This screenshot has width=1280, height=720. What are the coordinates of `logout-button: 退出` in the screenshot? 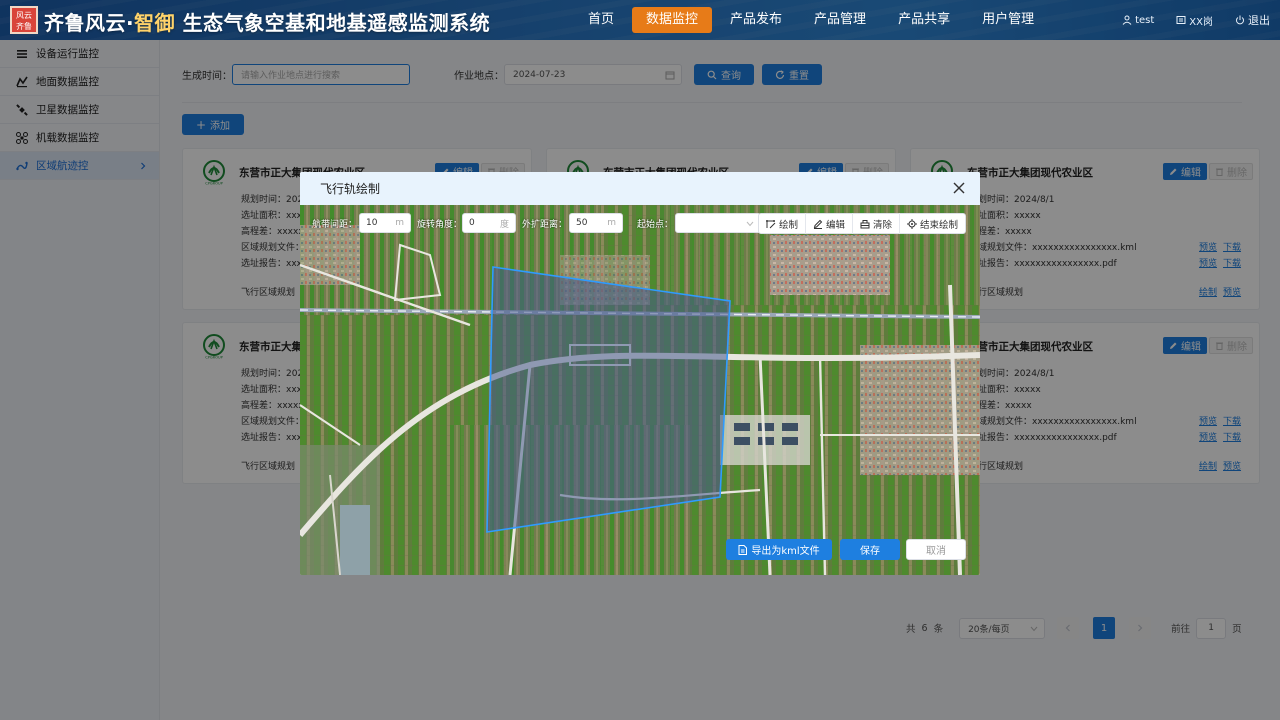 It's located at (1252, 20).